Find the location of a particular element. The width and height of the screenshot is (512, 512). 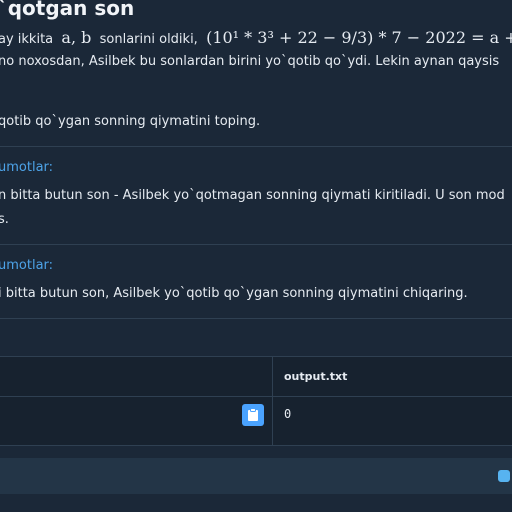

table-row-divider is located at coordinates (256, 396).